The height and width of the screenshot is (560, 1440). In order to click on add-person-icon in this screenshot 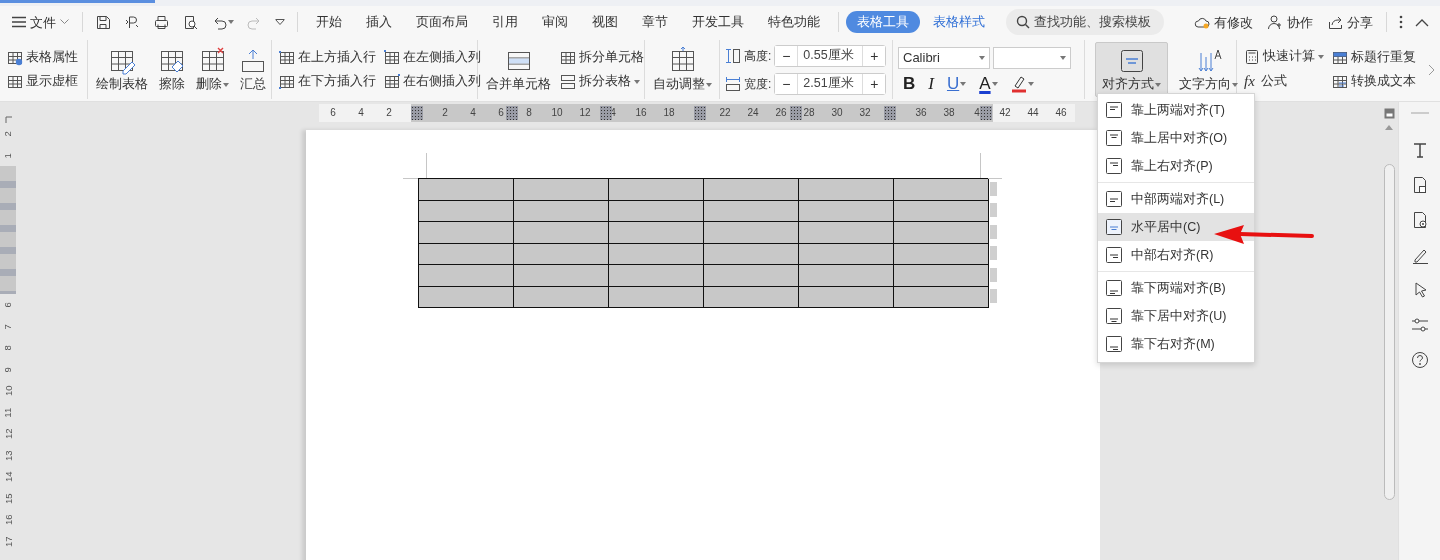, I will do `click(1275, 22)`.